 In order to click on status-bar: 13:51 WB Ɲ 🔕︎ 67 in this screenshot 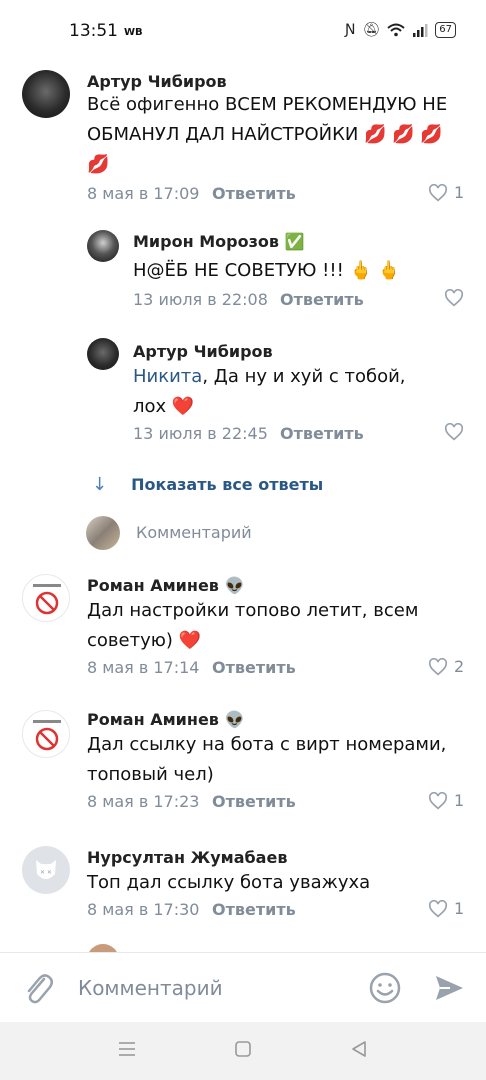, I will do `click(243, 28)`.